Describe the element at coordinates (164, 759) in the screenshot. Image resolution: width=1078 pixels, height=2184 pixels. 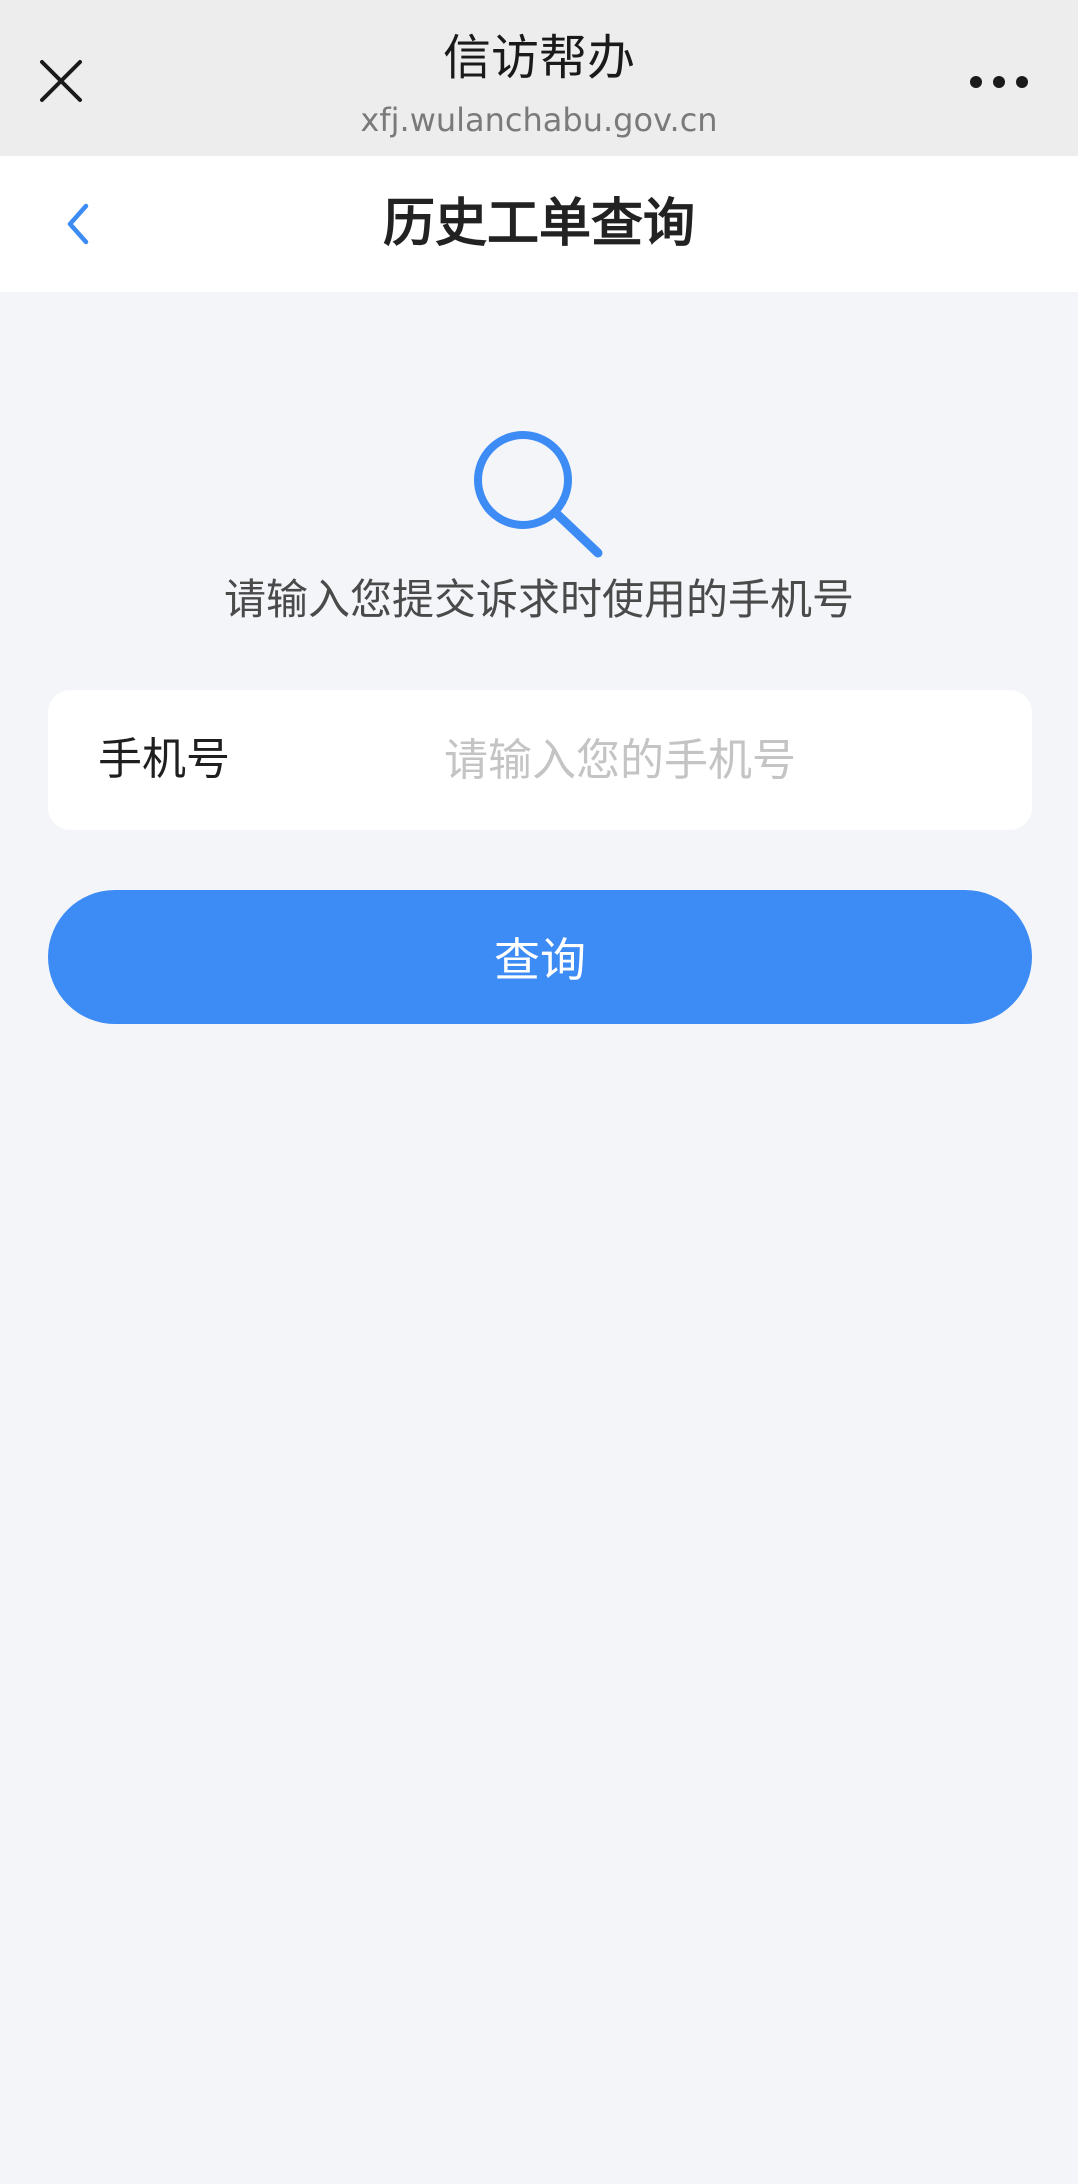
I see `phone-label: 手机号` at that location.